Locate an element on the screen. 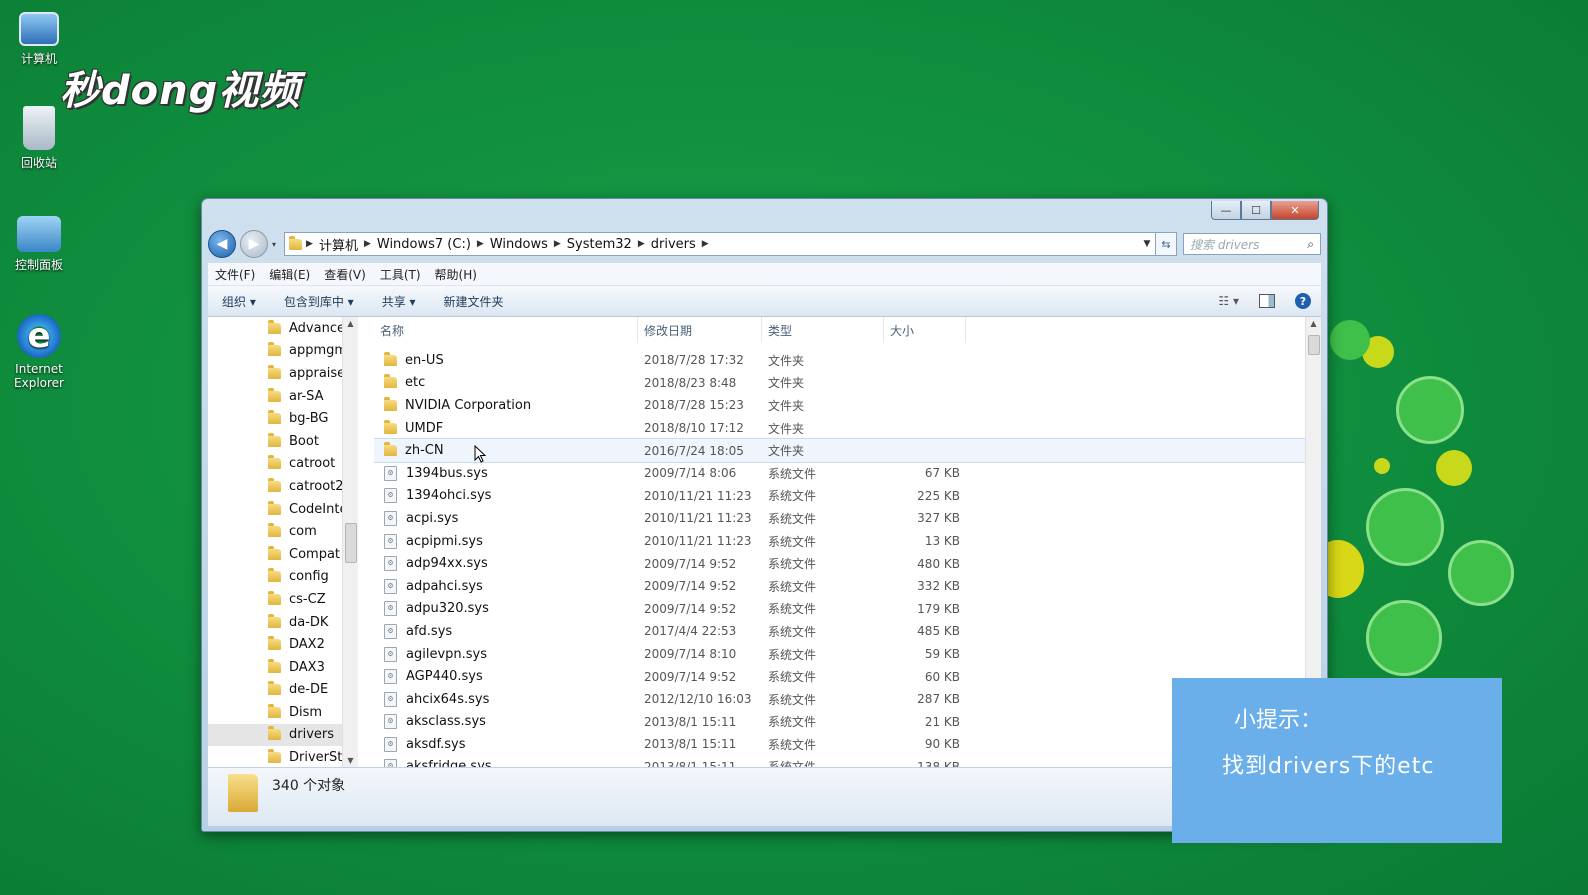  close-button: ✕ is located at coordinates (1295, 210).